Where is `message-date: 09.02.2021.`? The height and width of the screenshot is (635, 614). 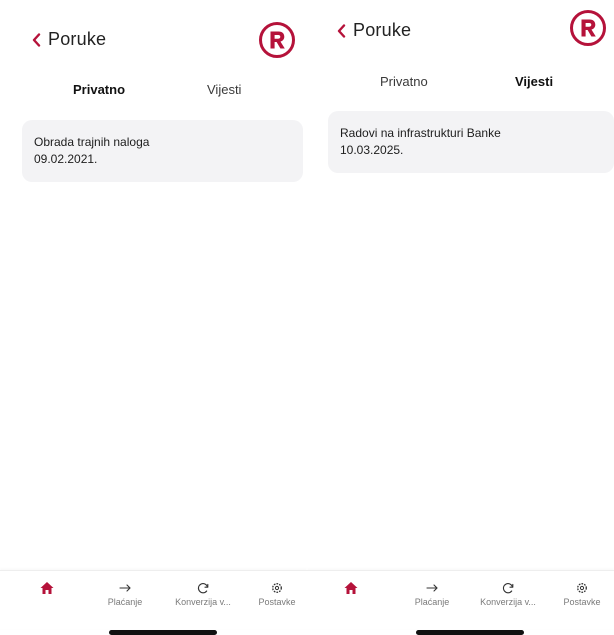 message-date: 09.02.2021. is located at coordinates (66, 159).